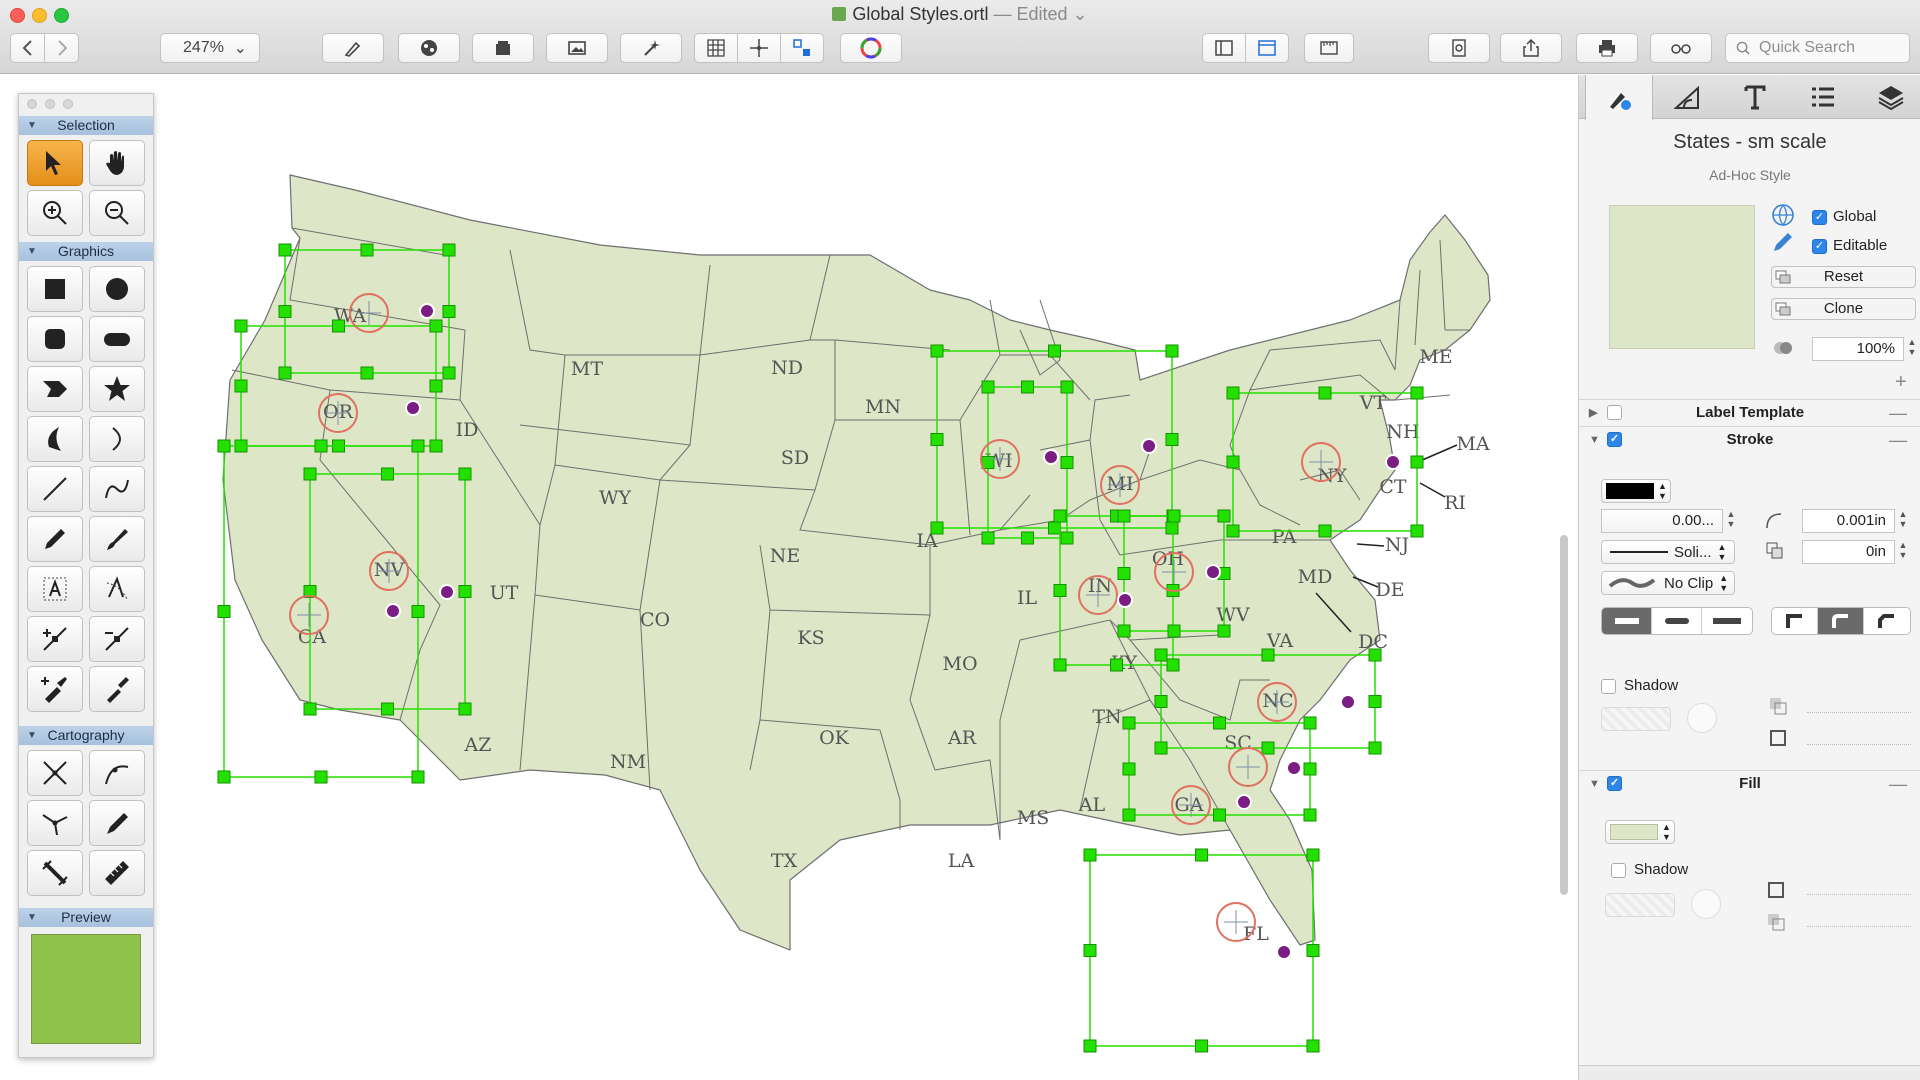  What do you see at coordinates (1901, 382) in the screenshot?
I see `add-style-button: +` at bounding box center [1901, 382].